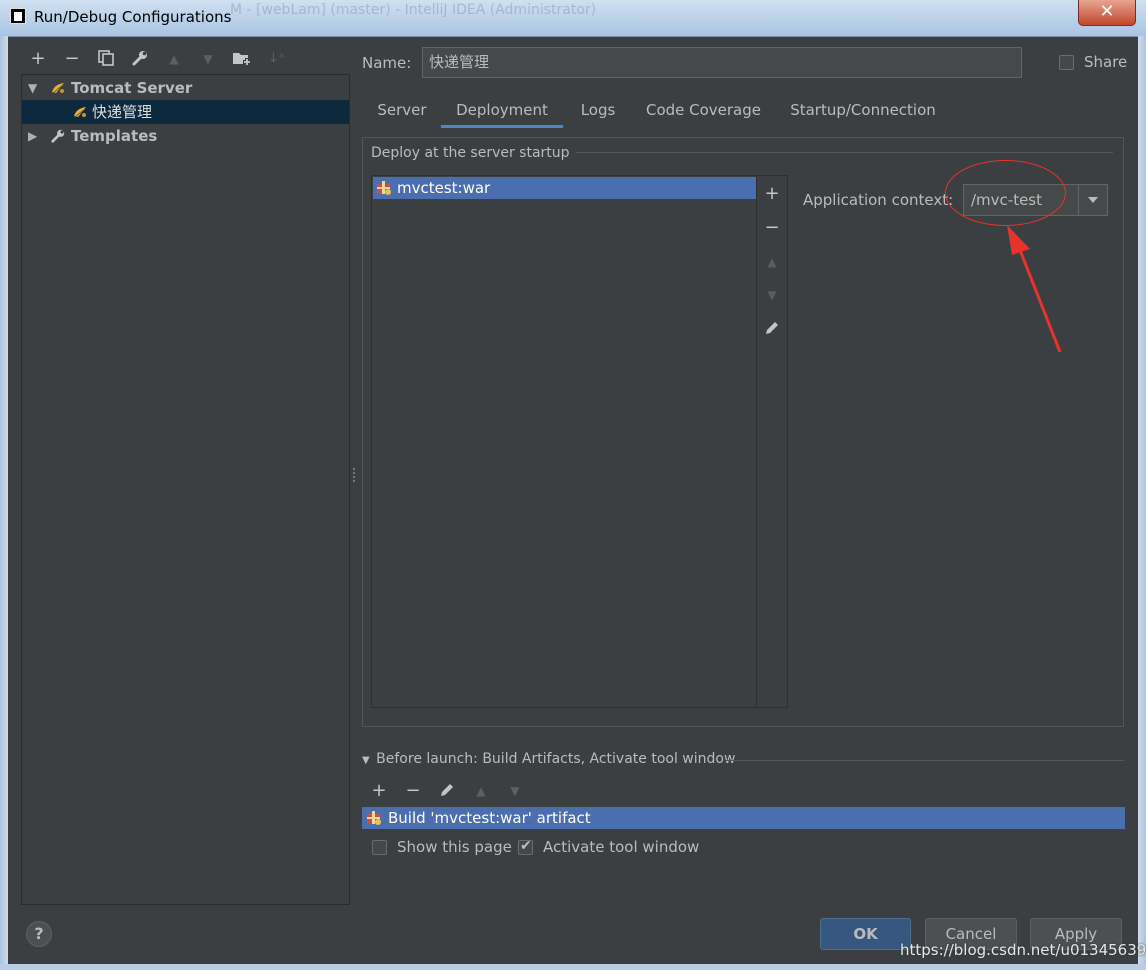 Image resolution: width=1146 pixels, height=970 pixels. I want to click on name-input: 快递管理, so click(722, 62).